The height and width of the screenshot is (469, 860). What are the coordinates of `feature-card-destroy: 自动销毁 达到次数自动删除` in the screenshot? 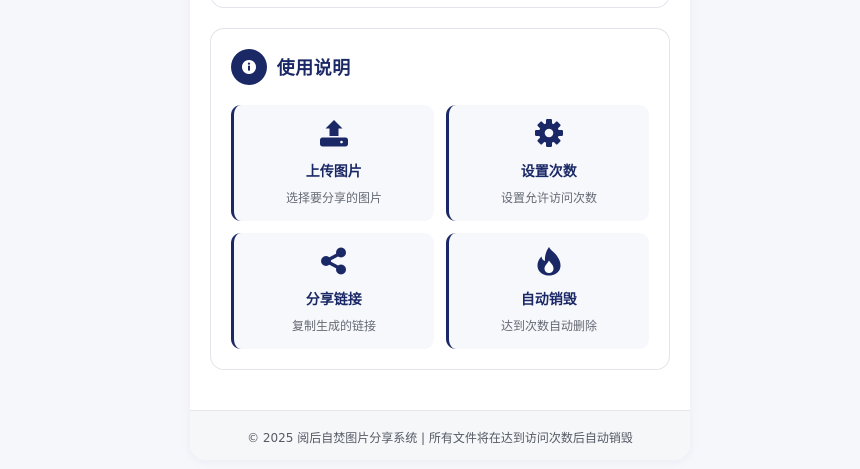 It's located at (547, 291).